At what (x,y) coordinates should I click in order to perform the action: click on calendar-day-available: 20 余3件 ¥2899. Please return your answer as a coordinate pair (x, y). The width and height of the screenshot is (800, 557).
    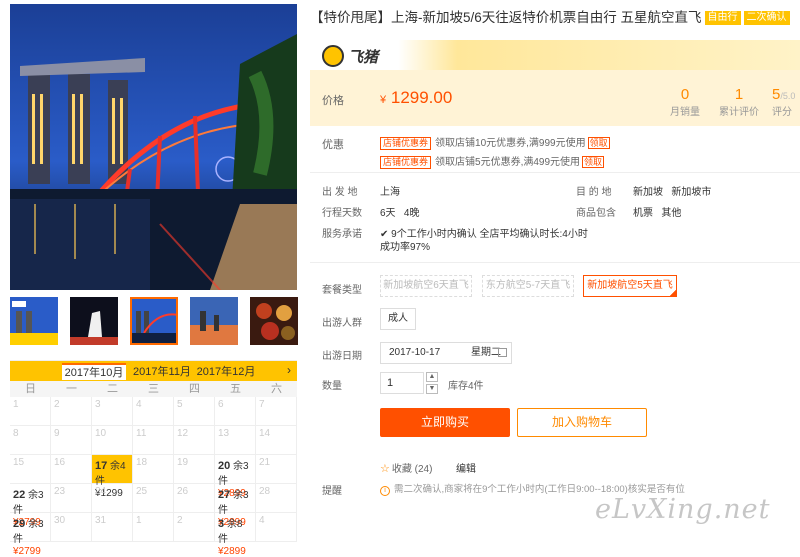
    Looking at the image, I should click on (235, 477).